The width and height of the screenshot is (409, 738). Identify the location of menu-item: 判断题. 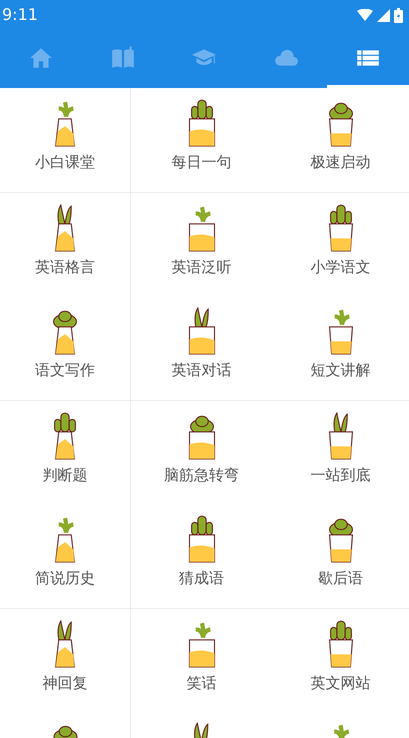
(65, 452).